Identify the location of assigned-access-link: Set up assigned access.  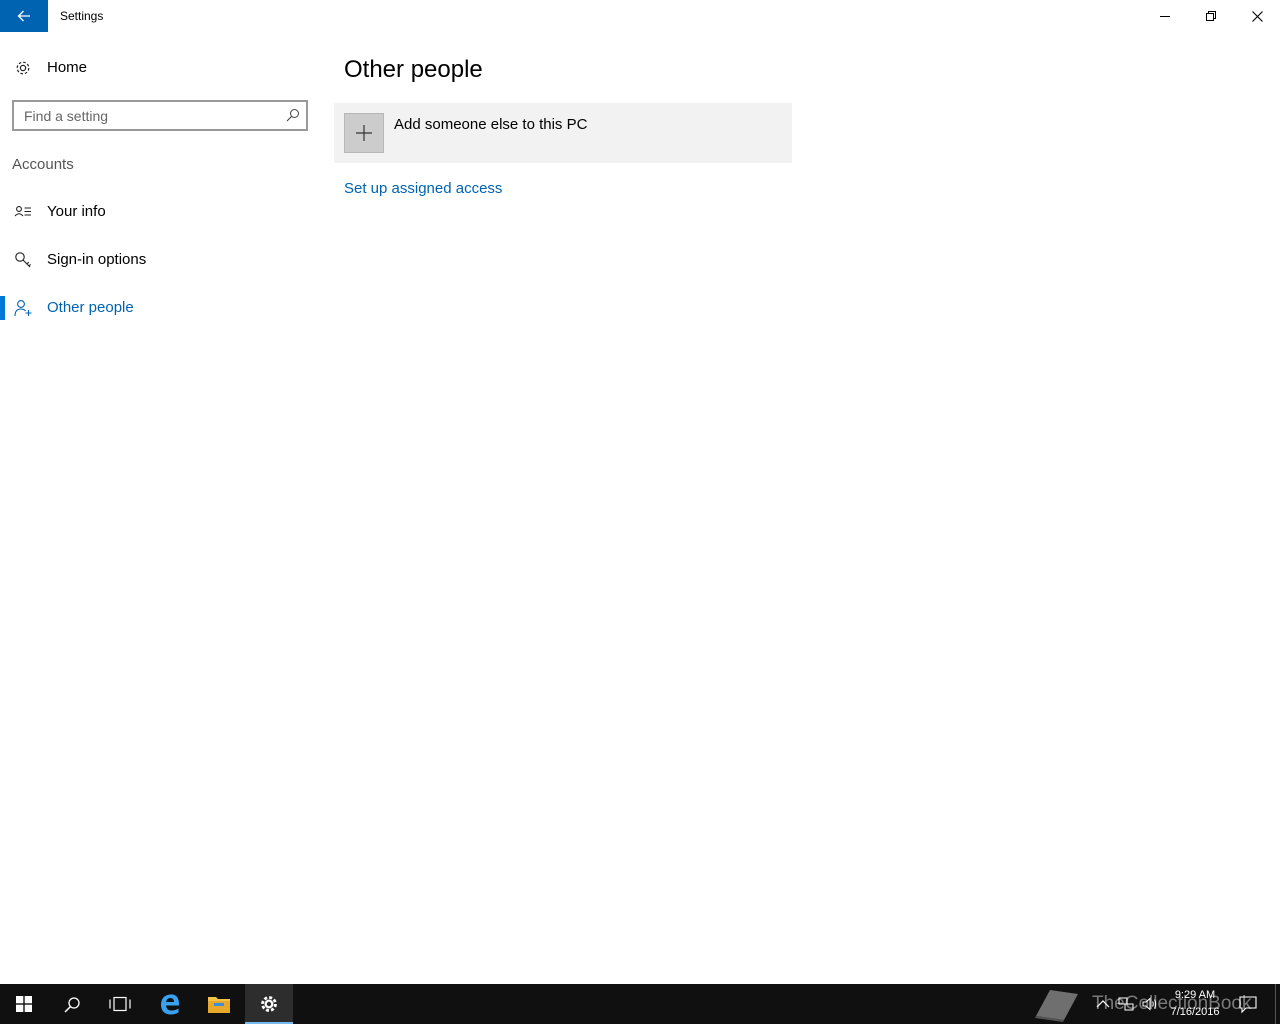
(423, 188).